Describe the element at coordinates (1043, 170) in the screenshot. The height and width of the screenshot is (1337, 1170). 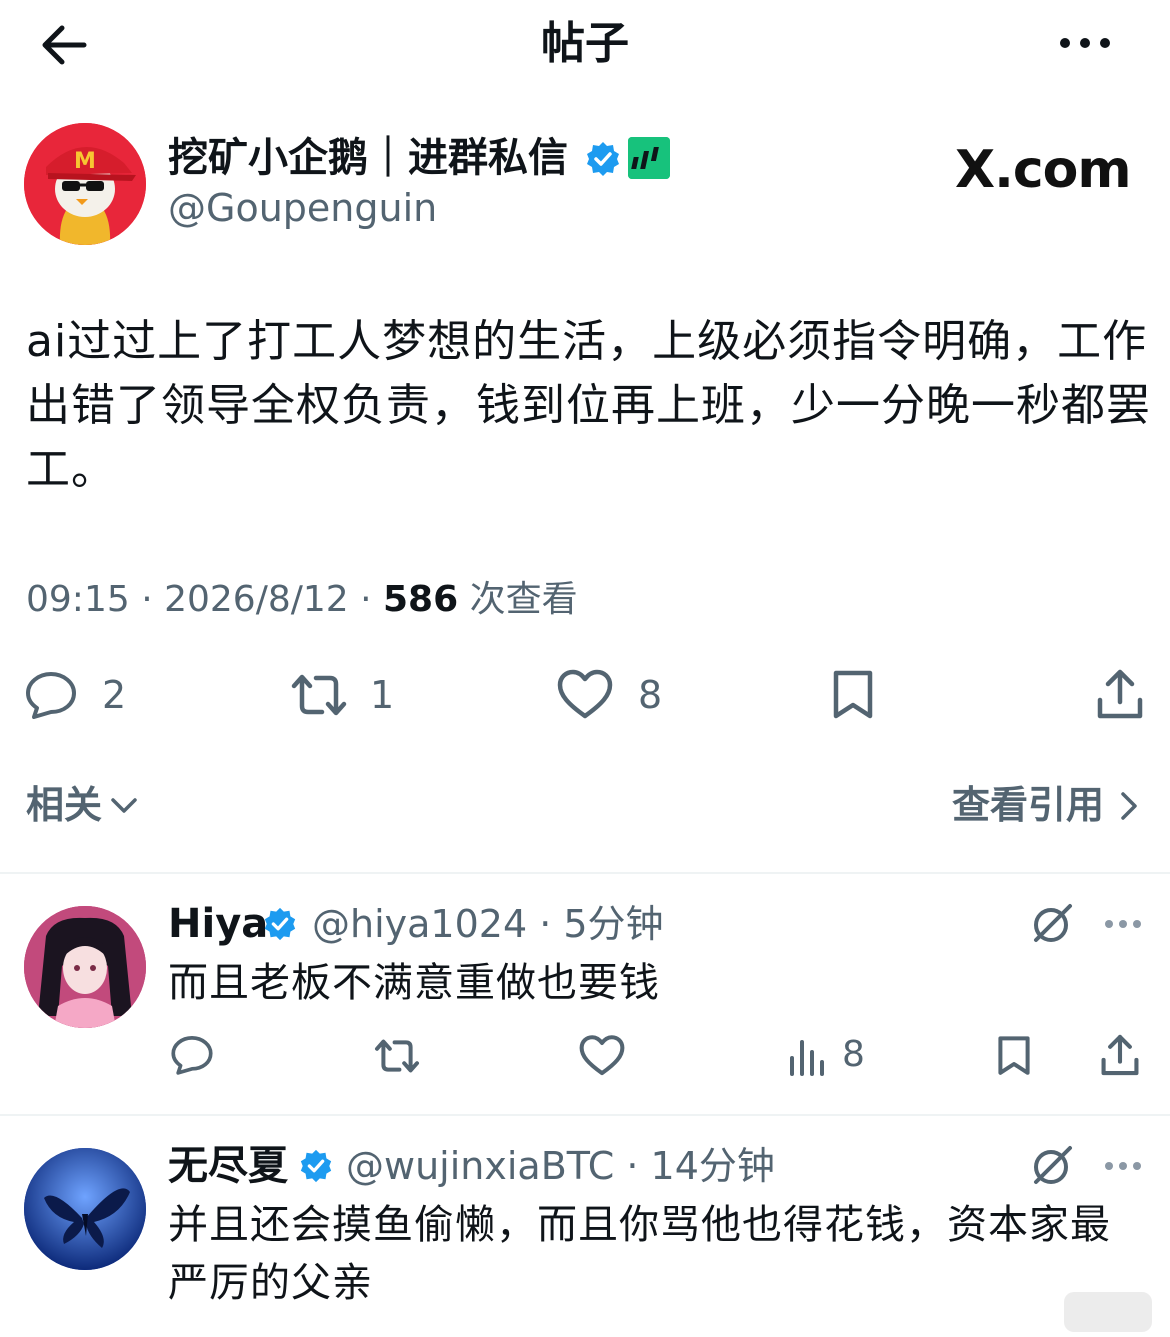
I see `x-com-brand-logo: X.com` at that location.